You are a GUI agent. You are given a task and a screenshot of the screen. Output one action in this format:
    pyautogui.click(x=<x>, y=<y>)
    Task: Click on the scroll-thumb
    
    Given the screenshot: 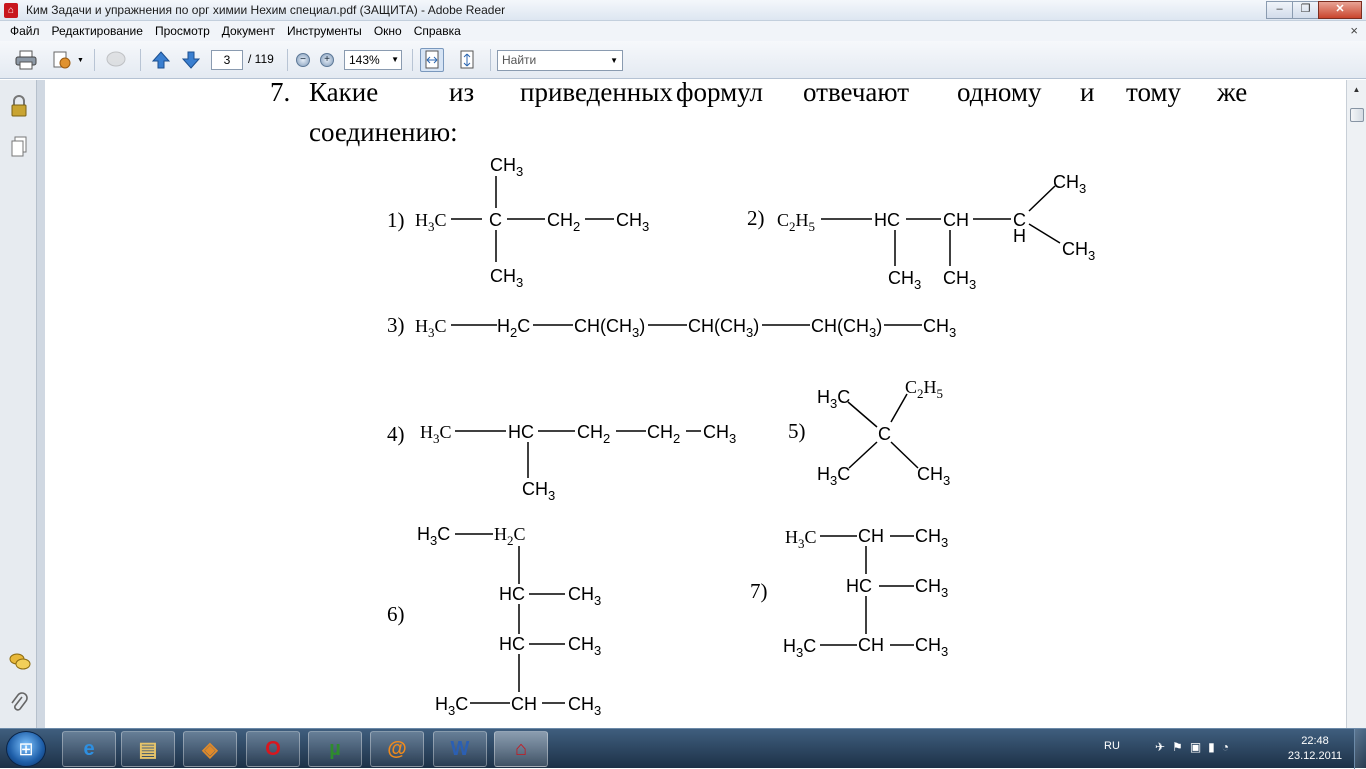 What is the action you would take?
    pyautogui.click(x=1357, y=115)
    